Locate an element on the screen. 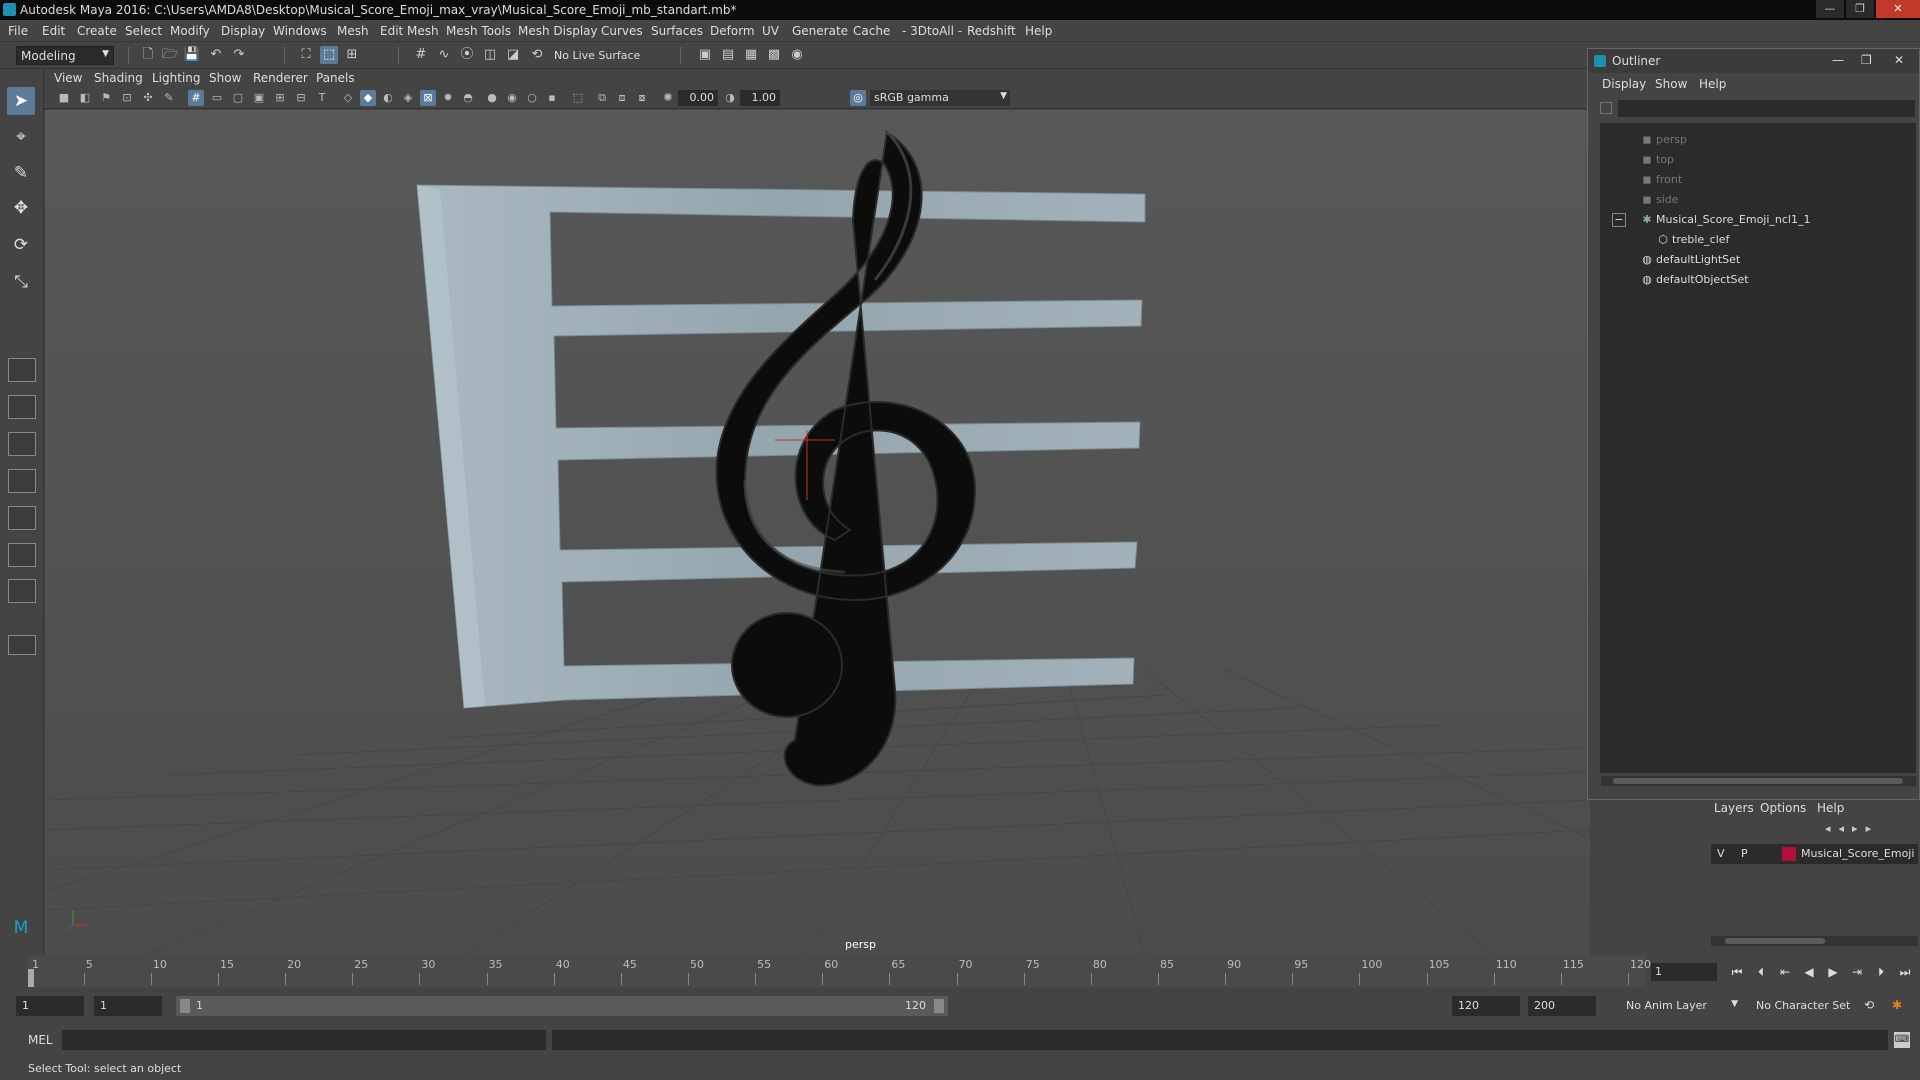  outliner-menu-show: Show is located at coordinates (1671, 84).